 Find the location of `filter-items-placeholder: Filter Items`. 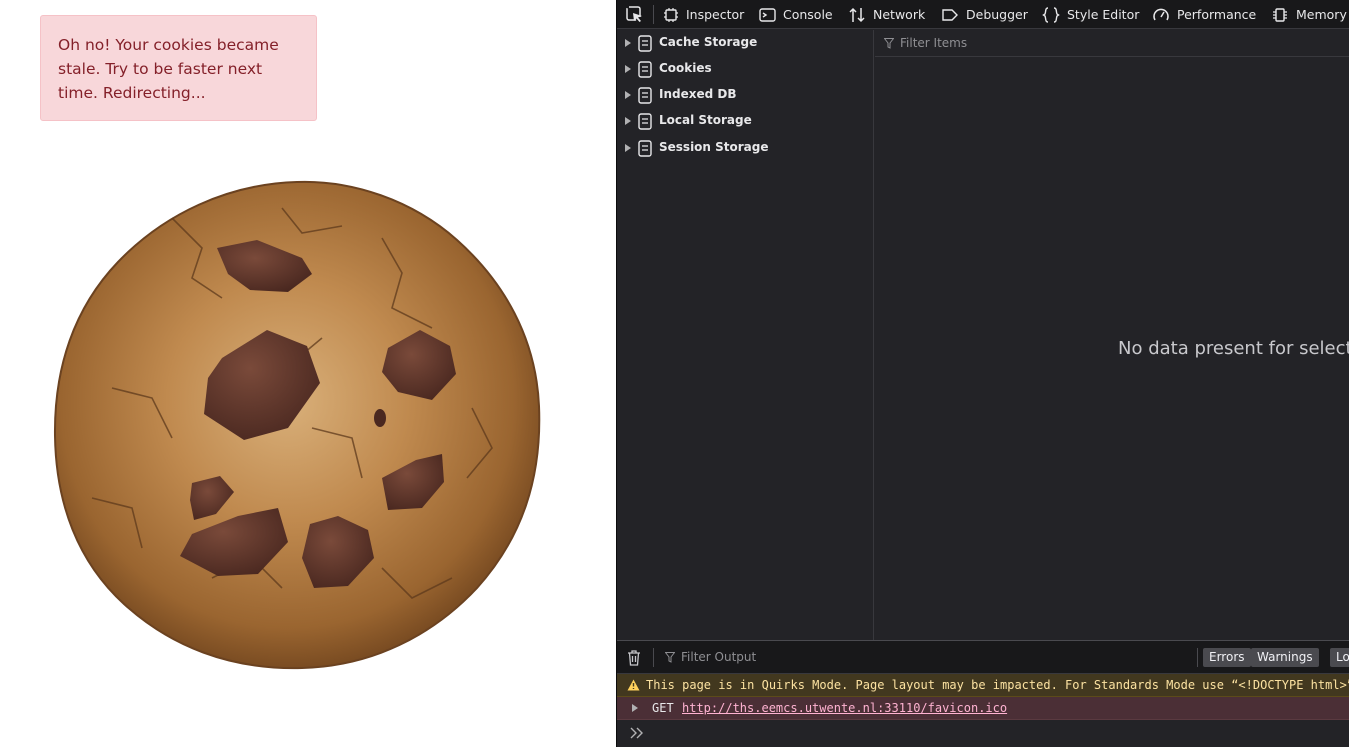

filter-items-placeholder: Filter Items is located at coordinates (934, 43).